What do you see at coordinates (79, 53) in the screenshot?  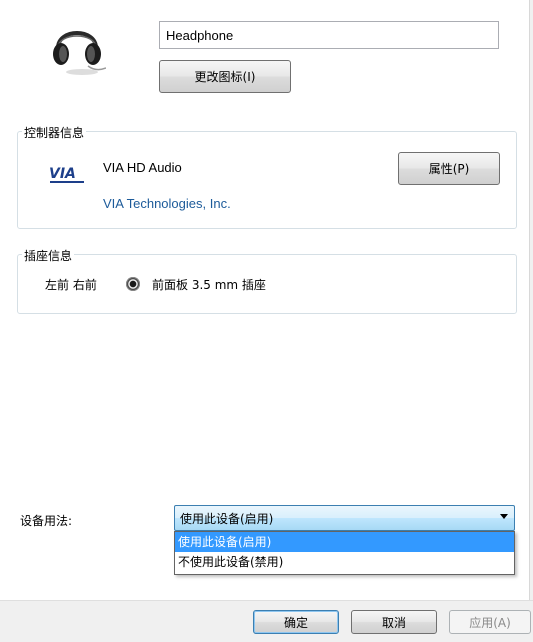 I see `headphone-icon` at bounding box center [79, 53].